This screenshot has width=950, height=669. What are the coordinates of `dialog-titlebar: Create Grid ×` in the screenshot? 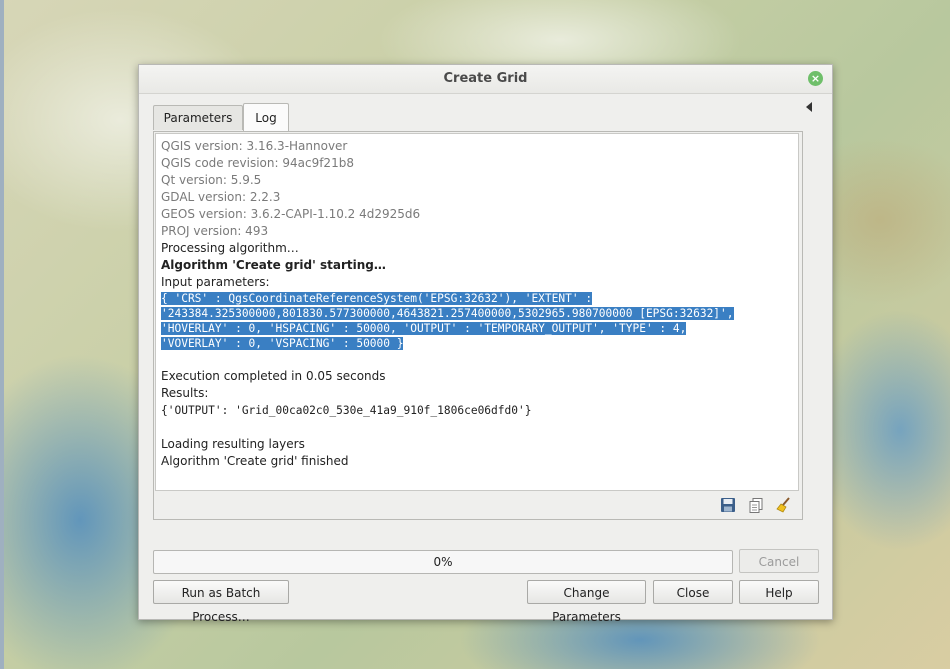 It's located at (485, 79).